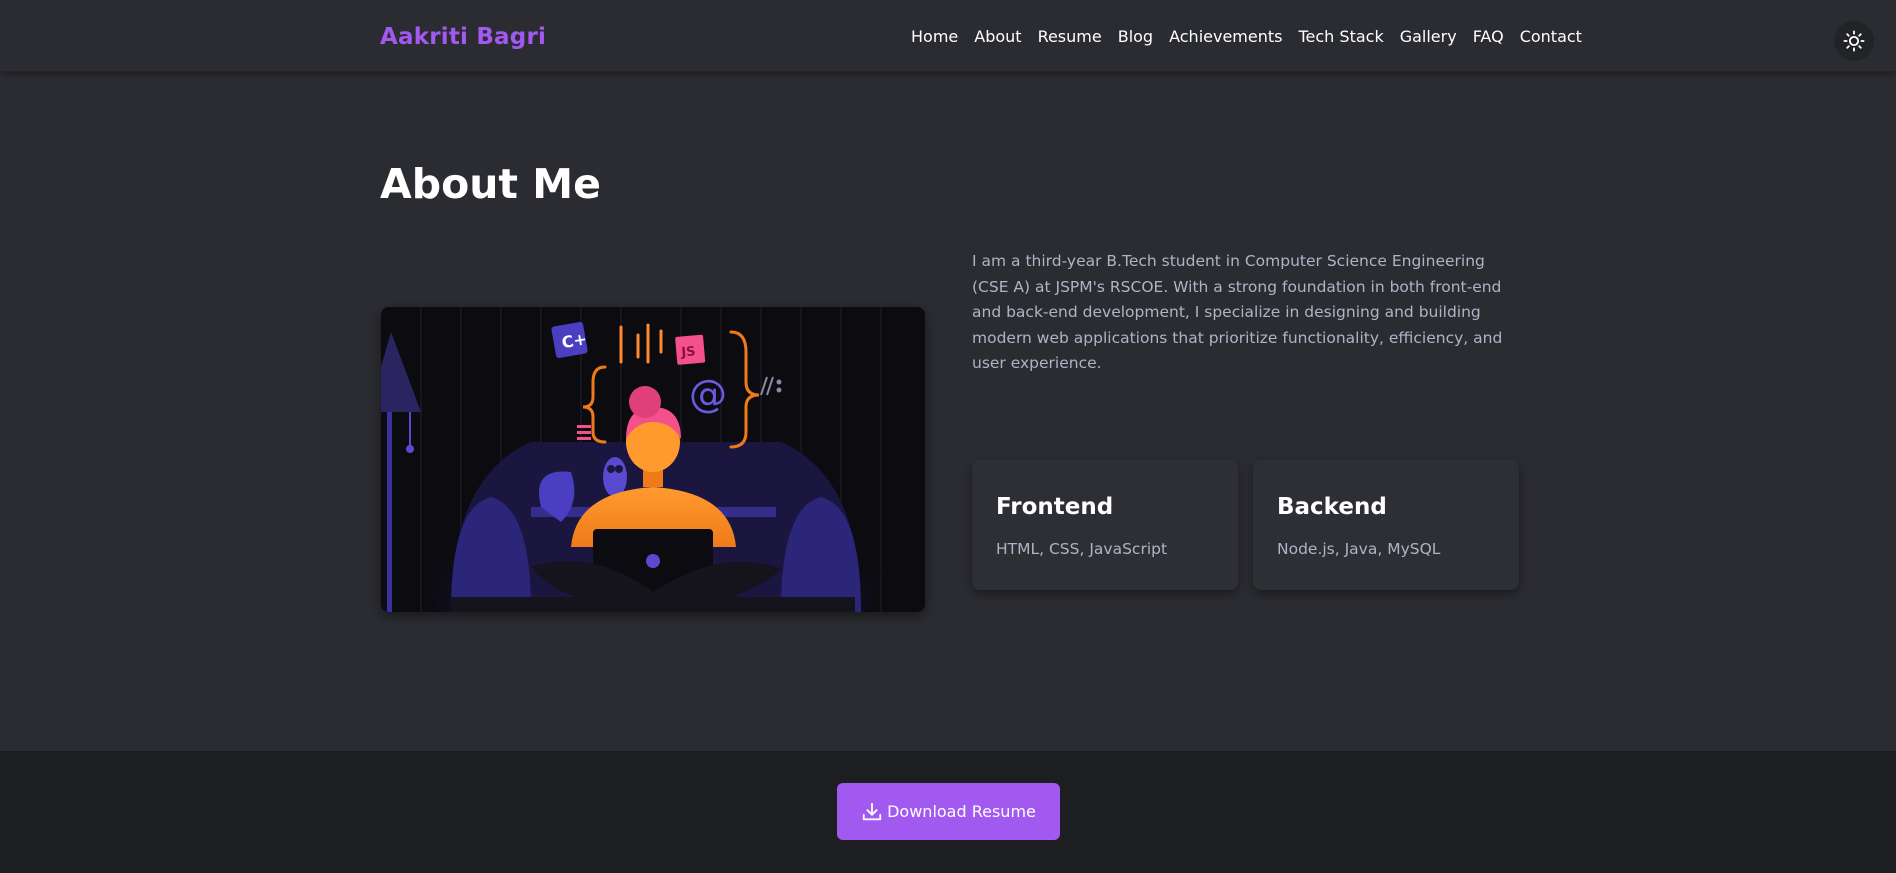 Image resolution: width=1896 pixels, height=873 pixels. Describe the element at coordinates (1386, 525) in the screenshot. I see `backend-card: Backend Node.js, Java, MySQL` at that location.